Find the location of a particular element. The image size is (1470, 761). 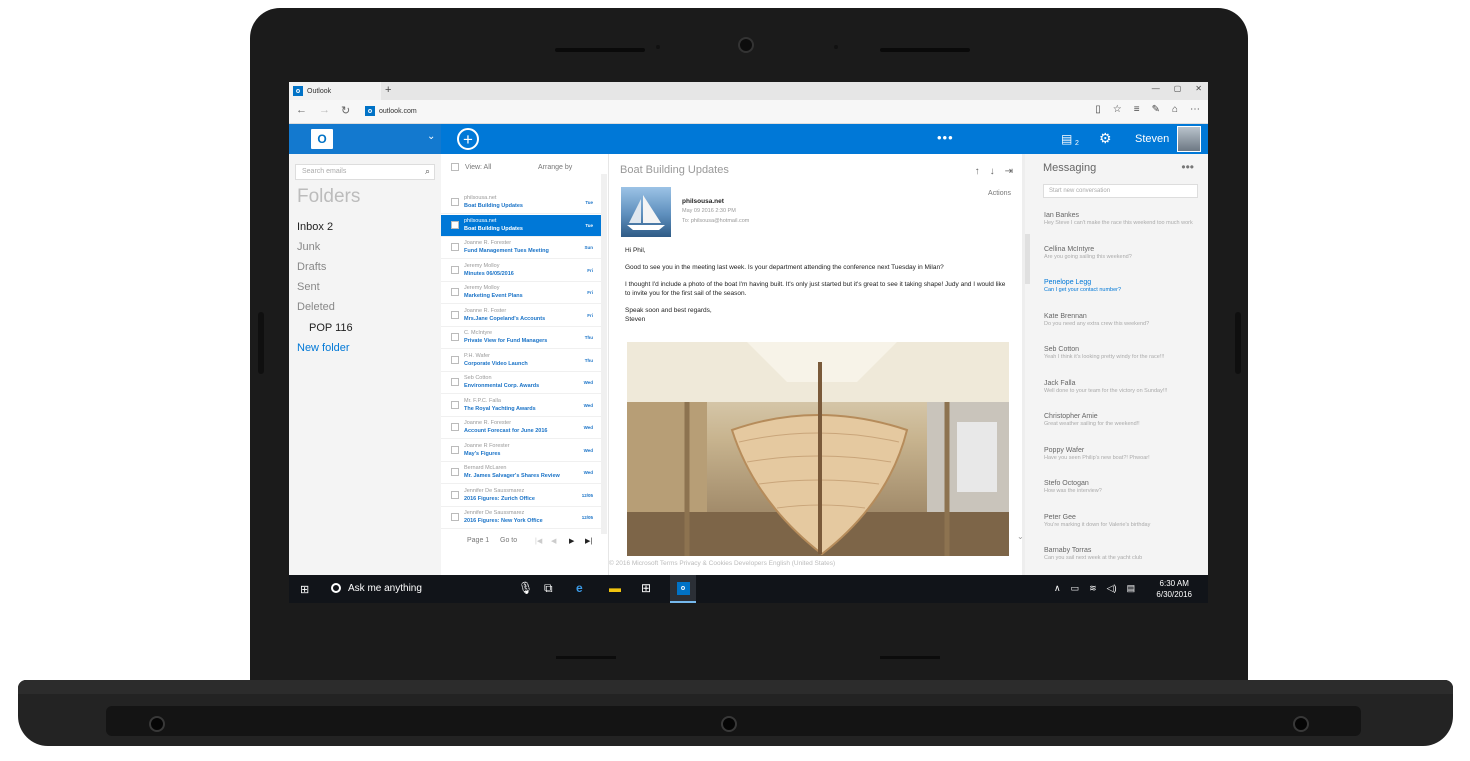

new-tab-button: + is located at coordinates (388, 90).